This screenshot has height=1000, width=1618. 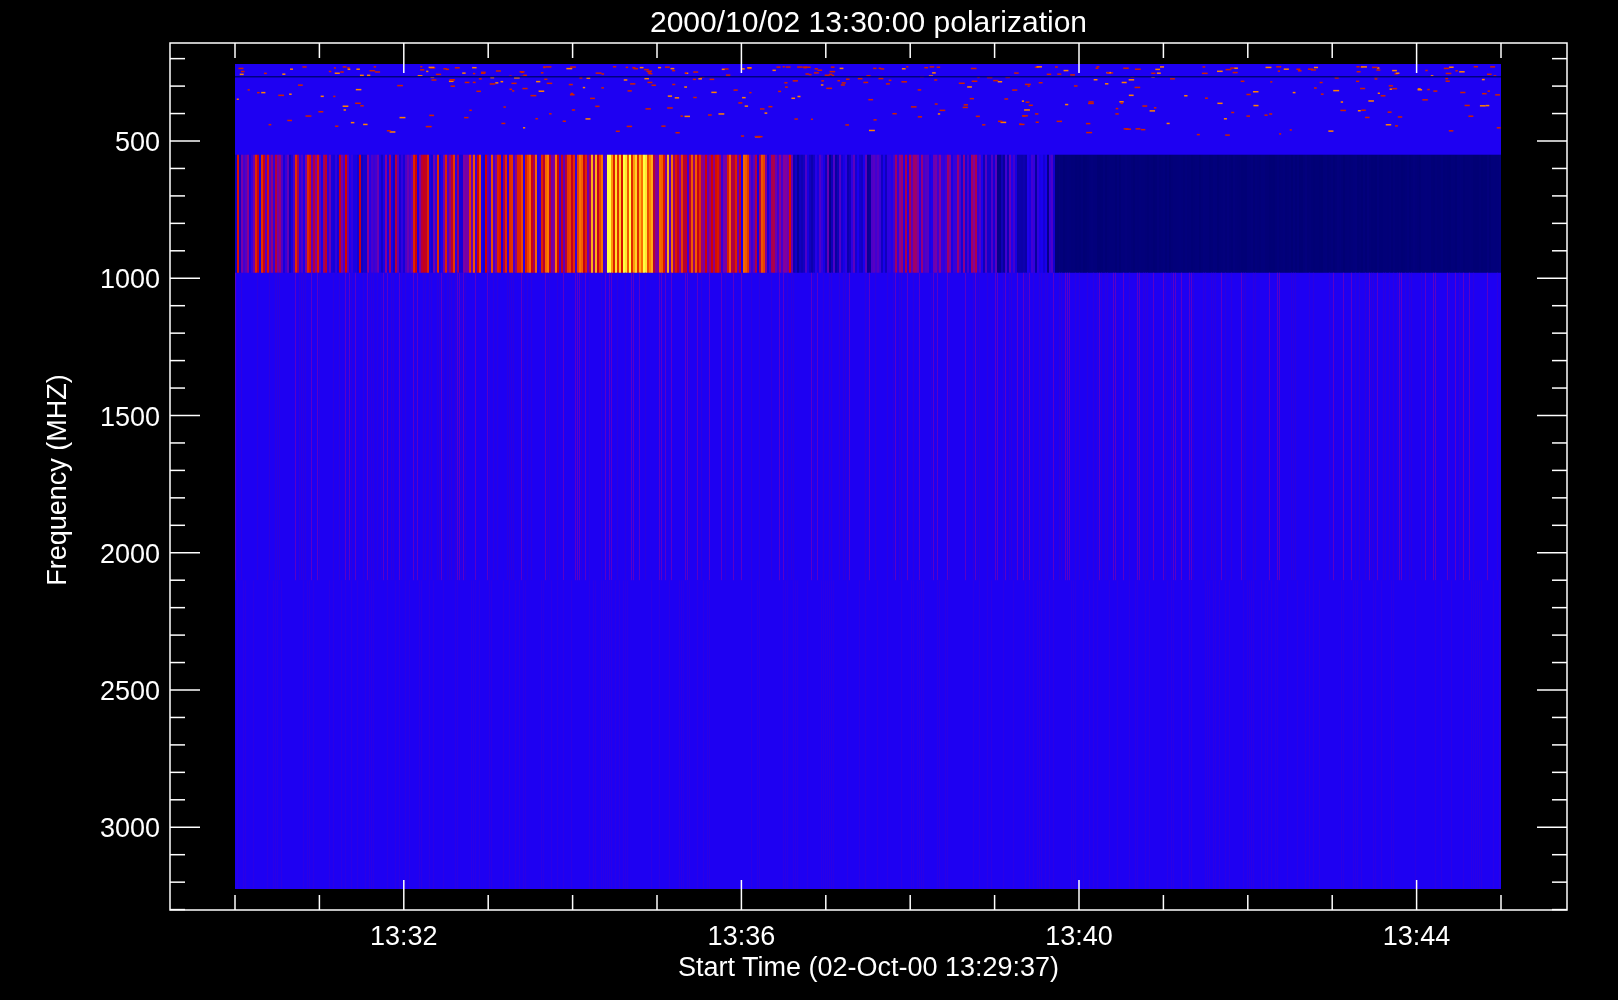 I want to click on y-tick-label: 2000, so click(x=129, y=553).